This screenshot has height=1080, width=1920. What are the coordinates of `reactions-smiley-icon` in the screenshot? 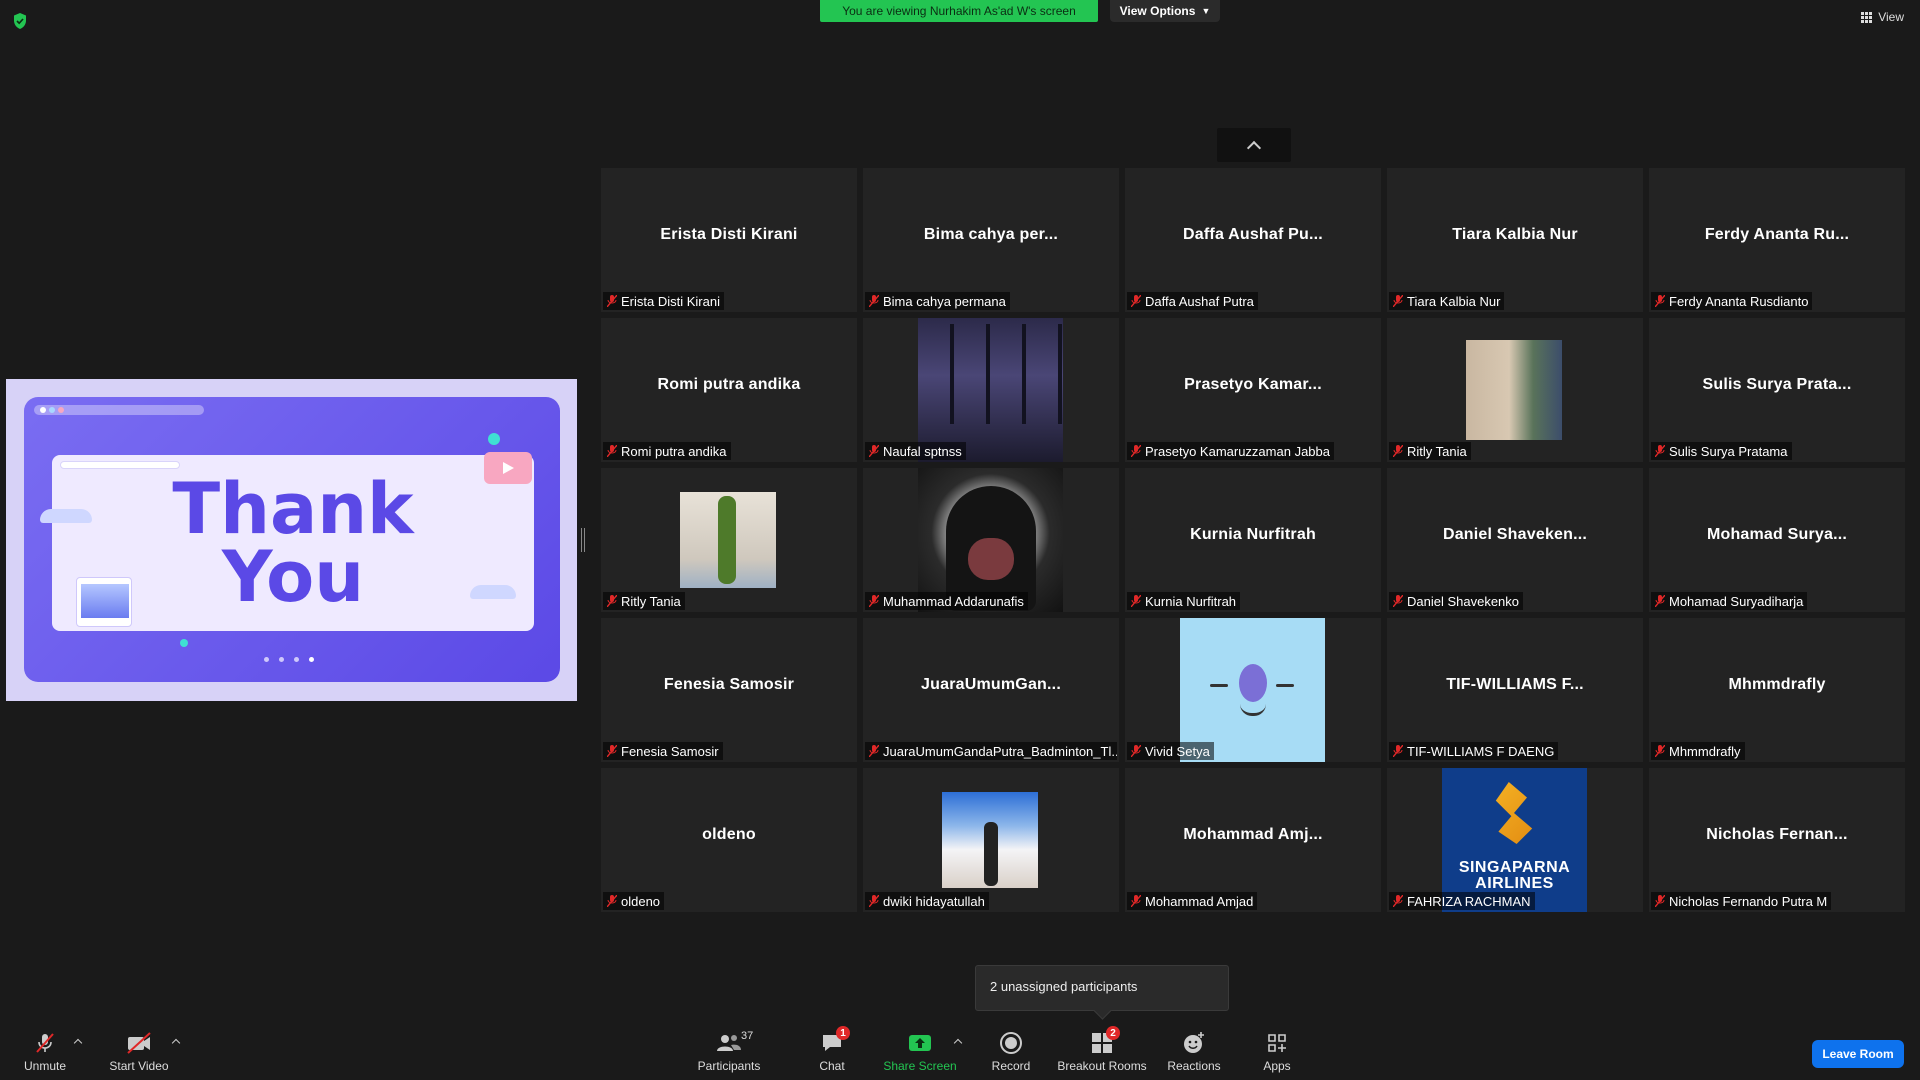 It's located at (1194, 1043).